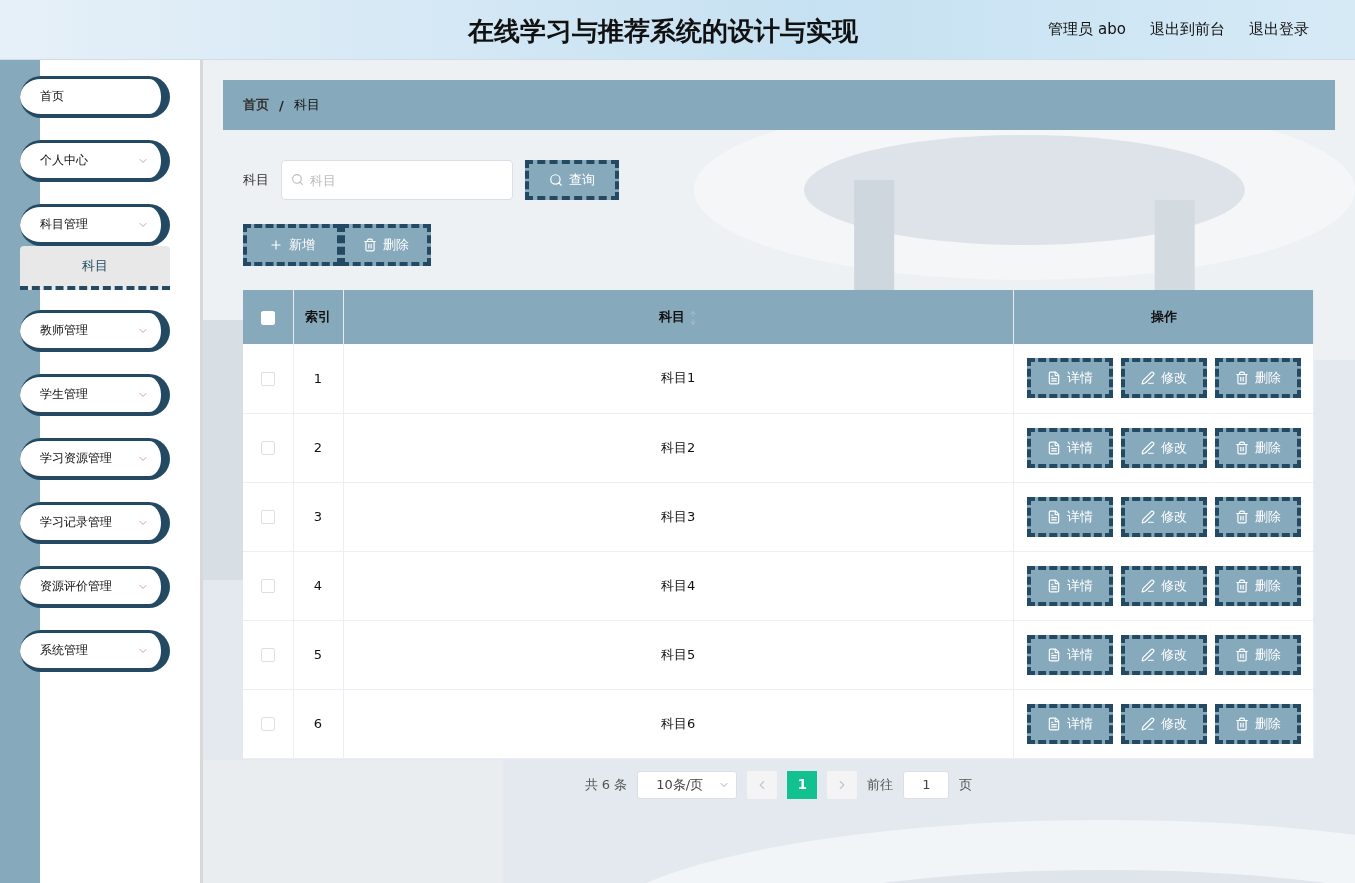 Image resolution: width=1355 pixels, height=883 pixels. I want to click on page-suffix: 页, so click(966, 784).